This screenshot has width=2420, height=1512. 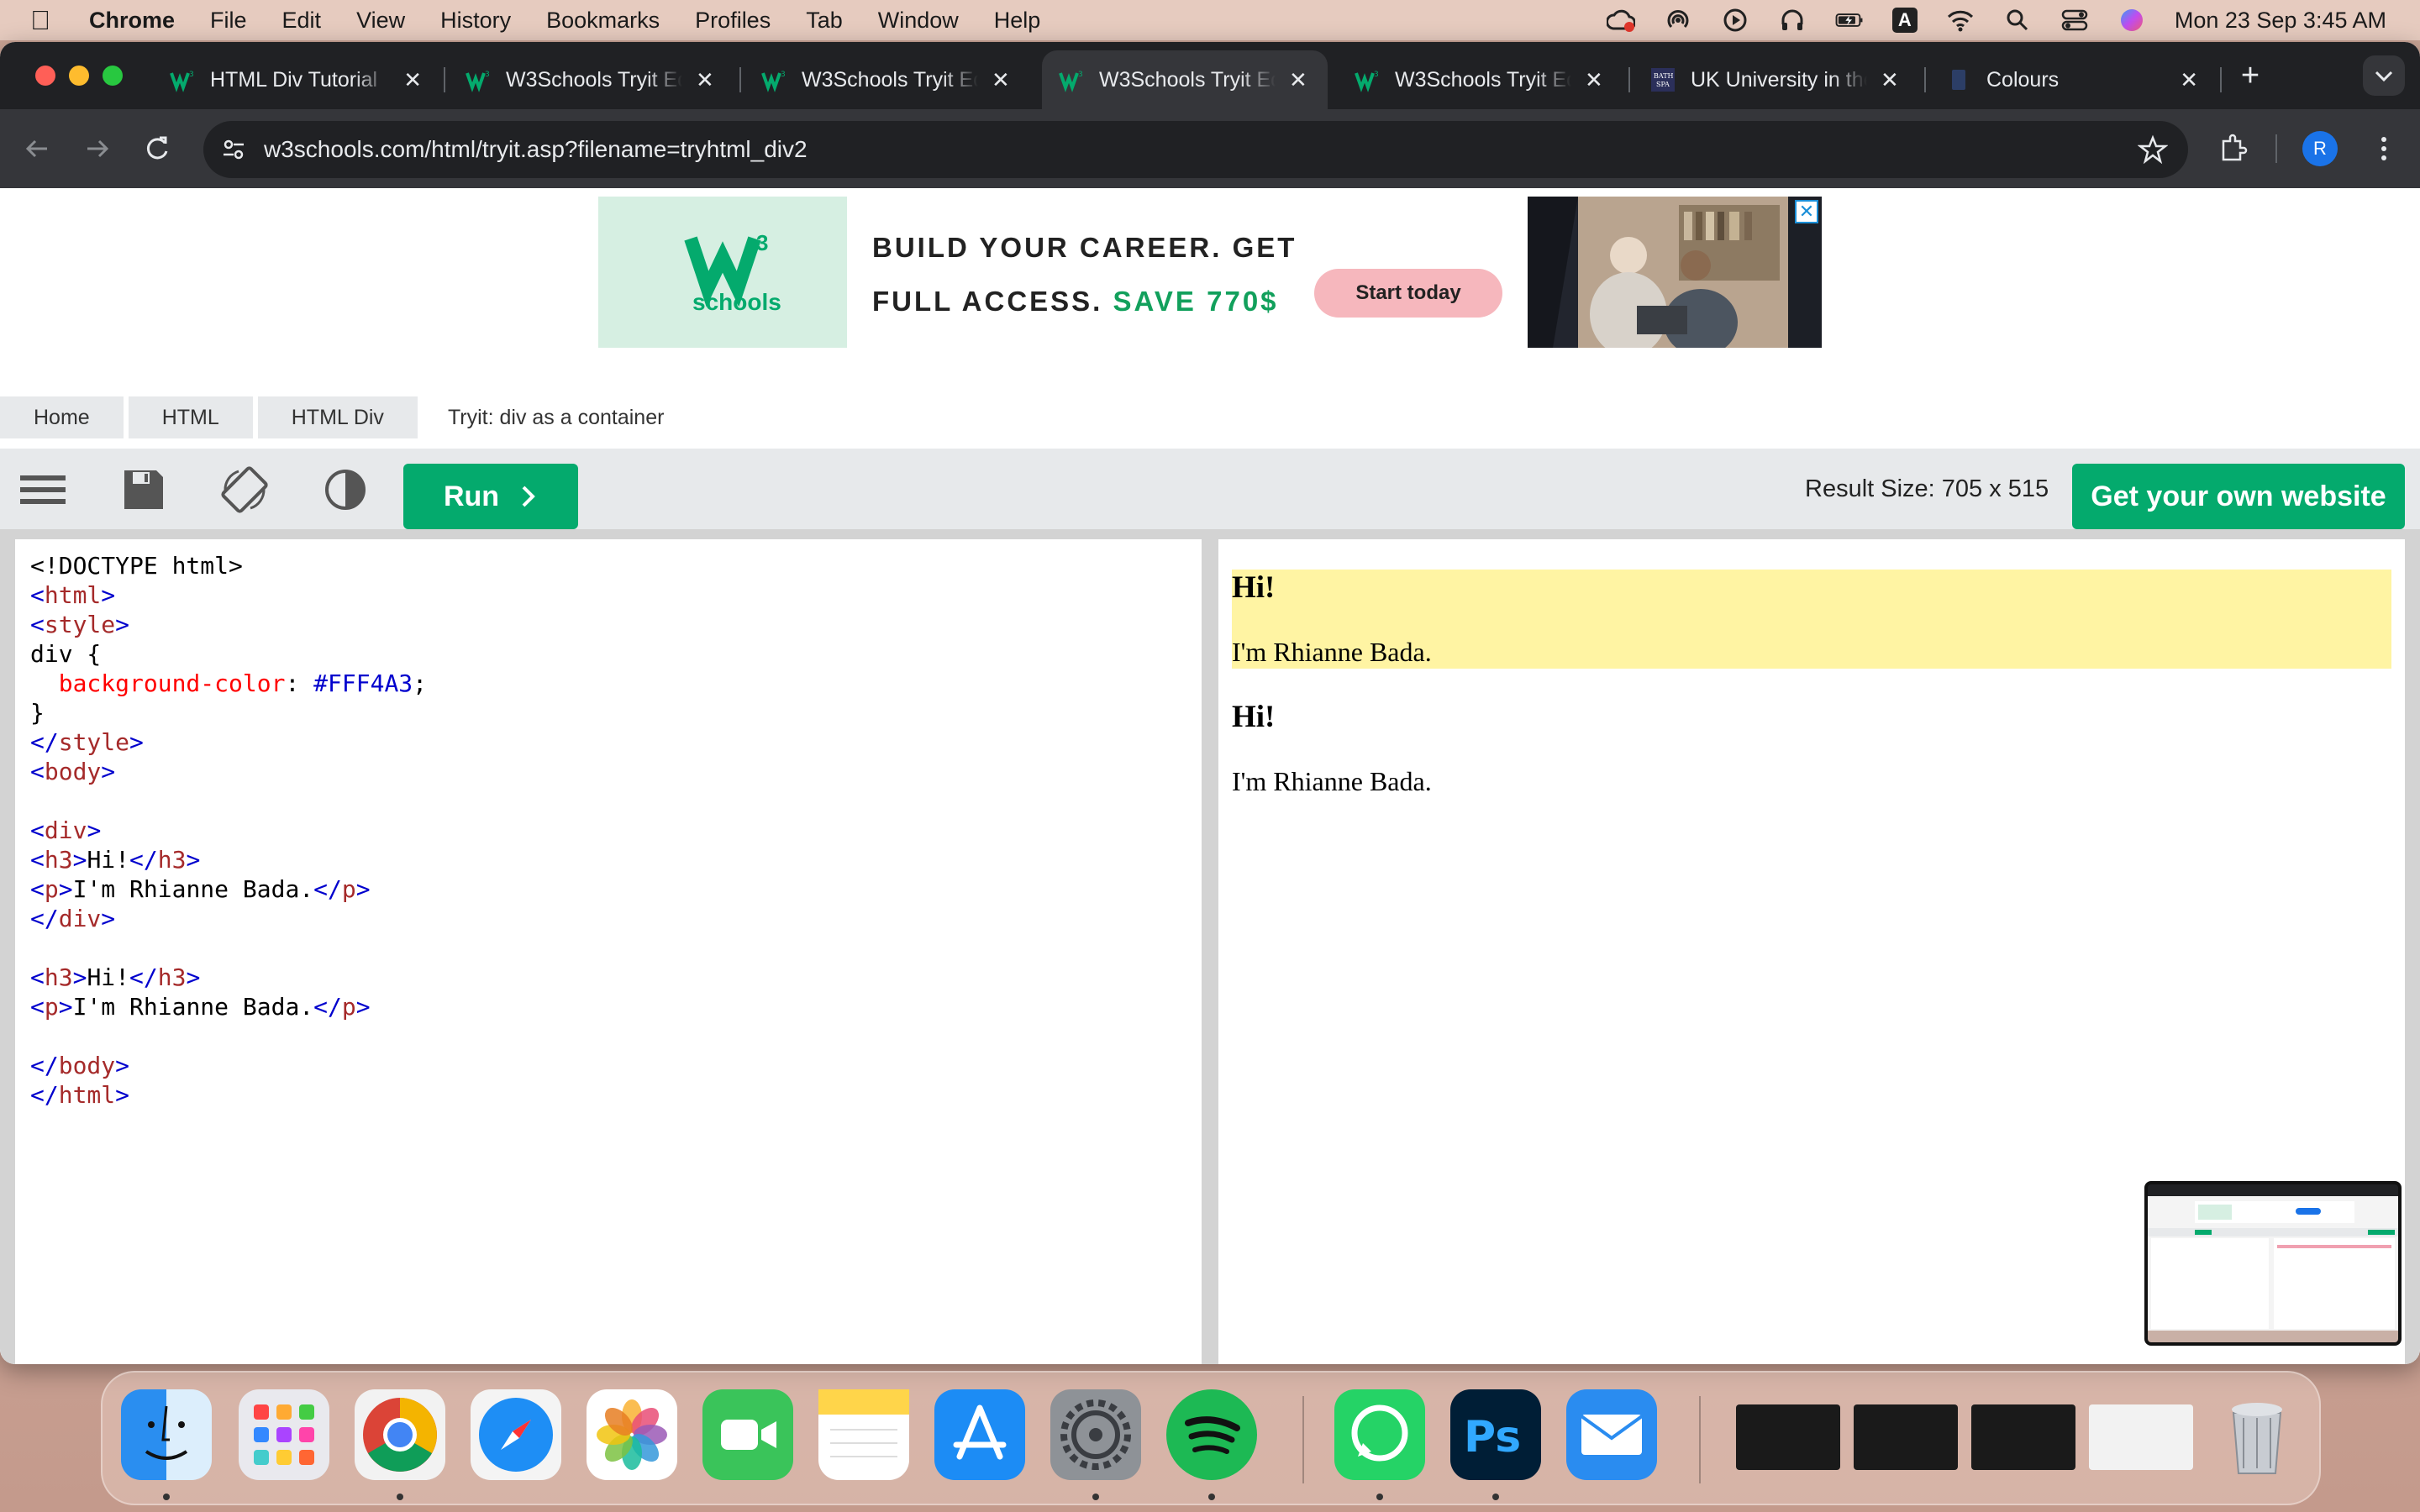 I want to click on menu-edit: Edit, so click(x=302, y=21).